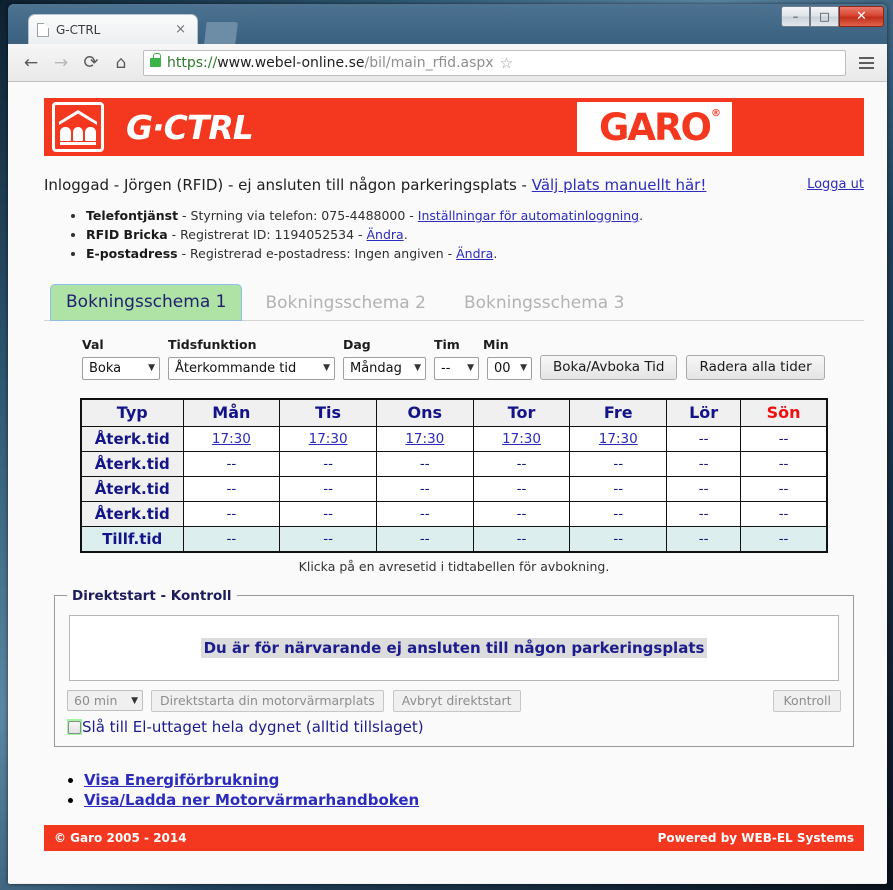 Image resolution: width=893 pixels, height=890 pixels. What do you see at coordinates (181, 780) in the screenshot?
I see `link-energy-usage: Visa Energiförbrukning` at bounding box center [181, 780].